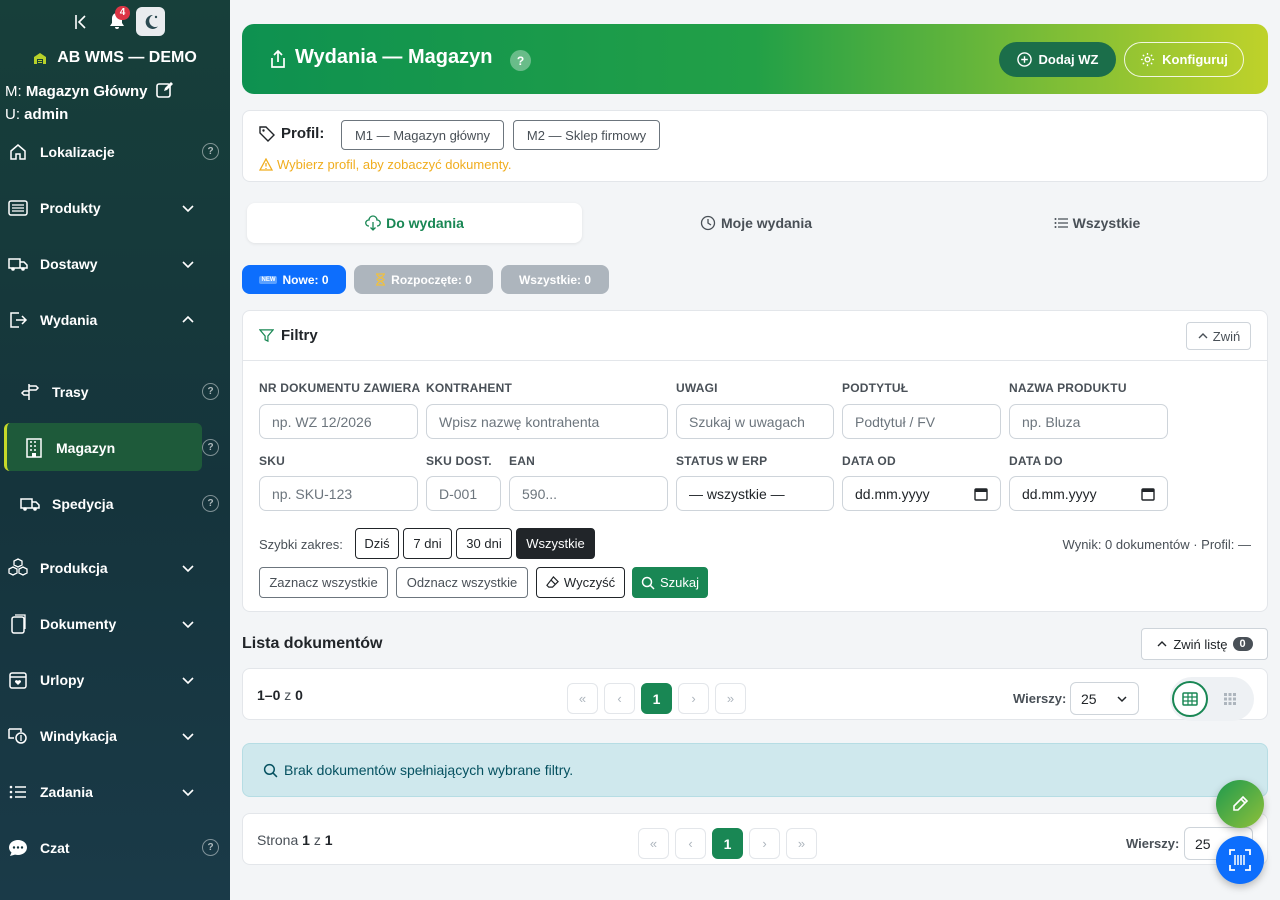 Image resolution: width=1280 pixels, height=900 pixels. Describe the element at coordinates (586, 135) in the screenshot. I see `profile-option-m2: M2 — Sklep firmowy` at that location.